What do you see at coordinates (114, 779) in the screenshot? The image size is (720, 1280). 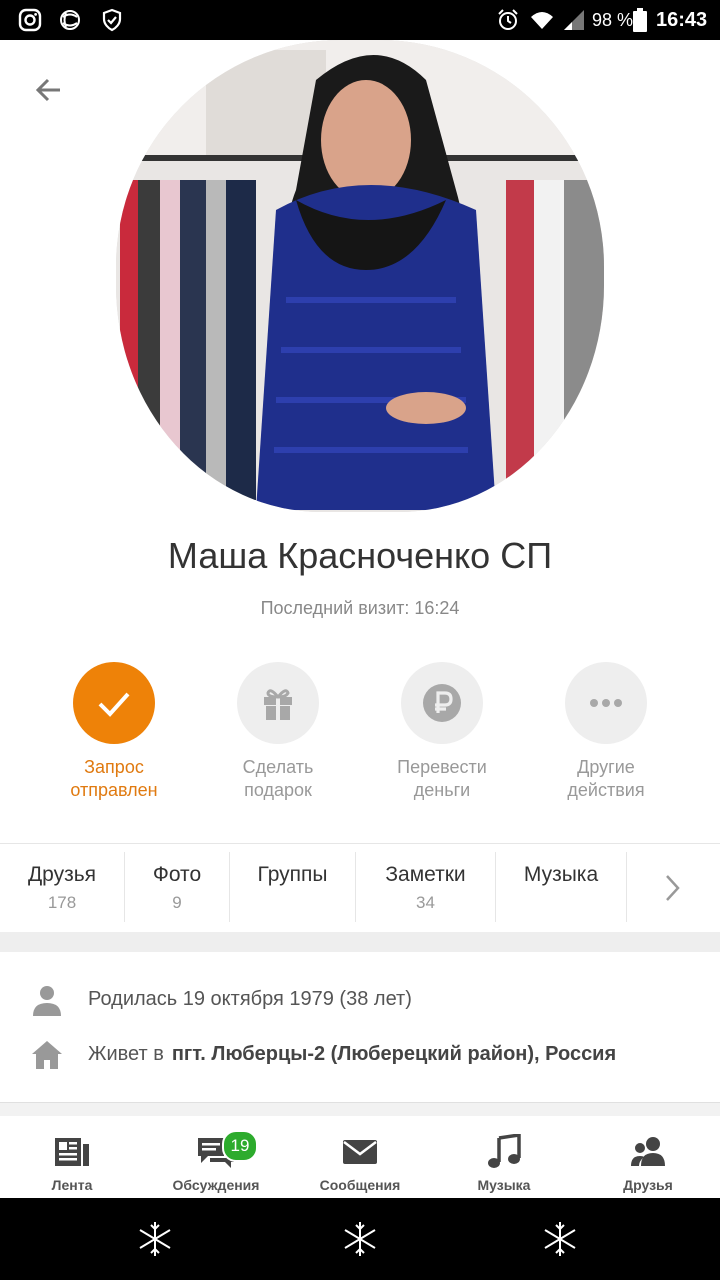 I see `request-sent-label: Запрос отправлен` at bounding box center [114, 779].